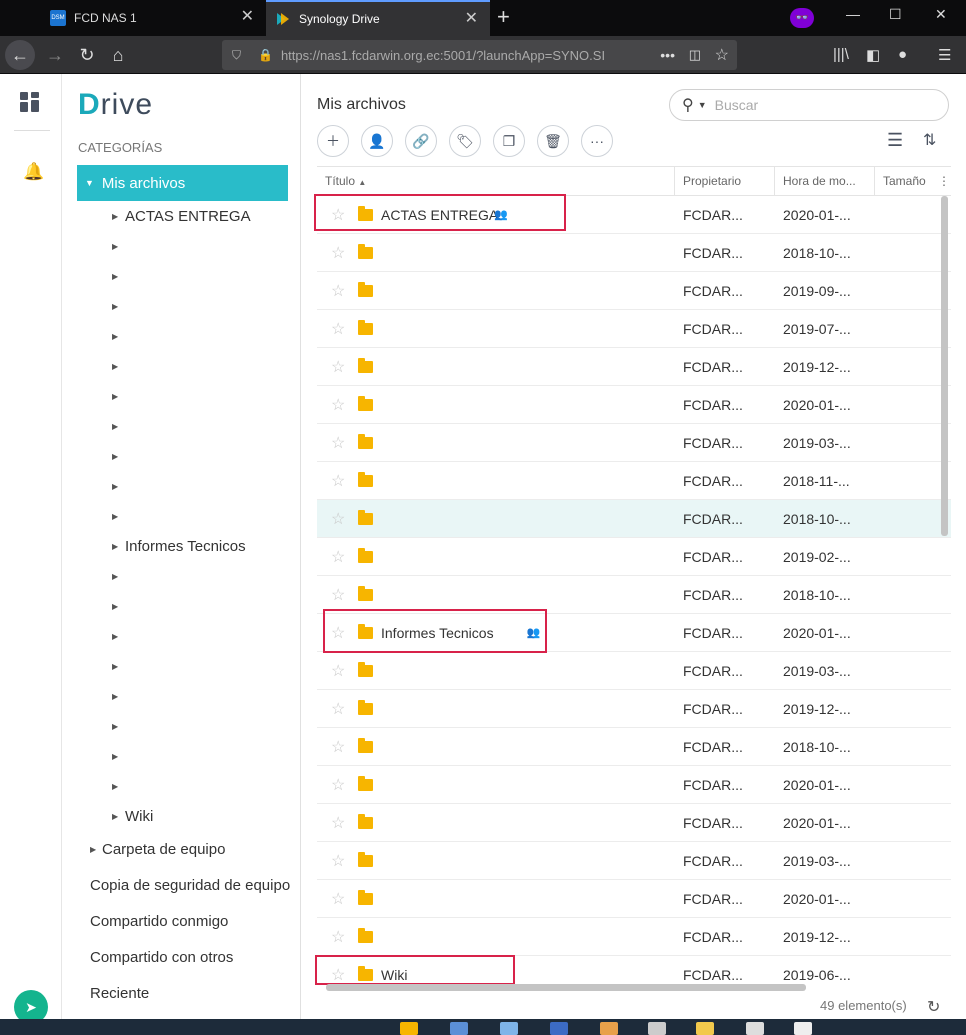 The image size is (966, 1035). Describe the element at coordinates (377, 141) in the screenshot. I see `share-button: 👤` at that location.